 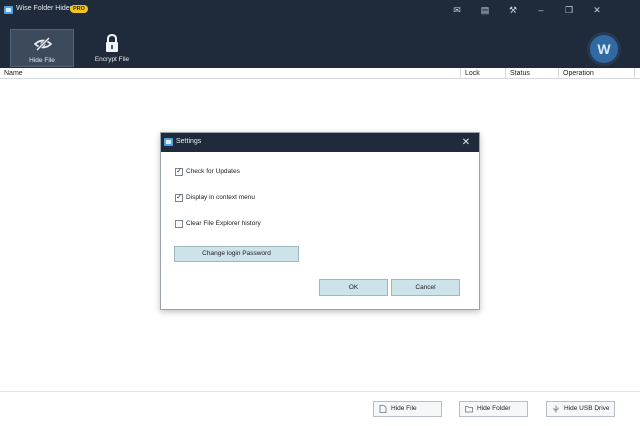 What do you see at coordinates (532, 73) in the screenshot?
I see `column-status: Status` at bounding box center [532, 73].